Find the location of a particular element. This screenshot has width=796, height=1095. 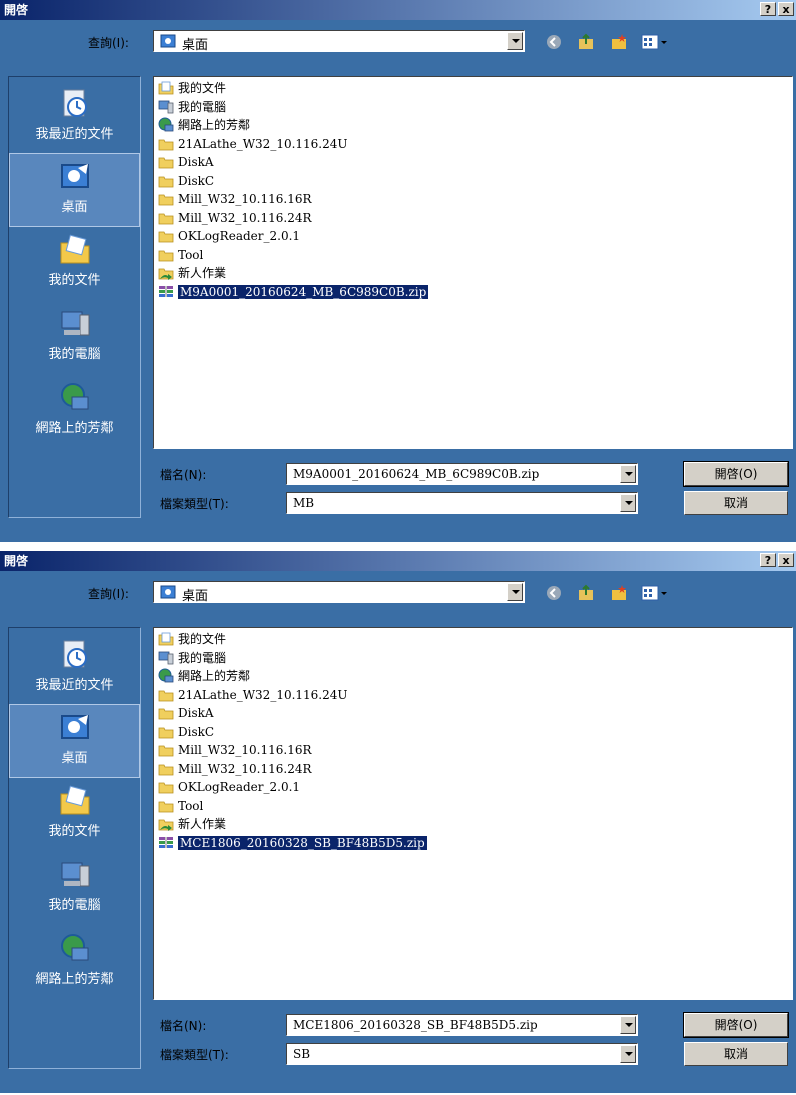

recent-documents-icon is located at coordinates (75, 654).